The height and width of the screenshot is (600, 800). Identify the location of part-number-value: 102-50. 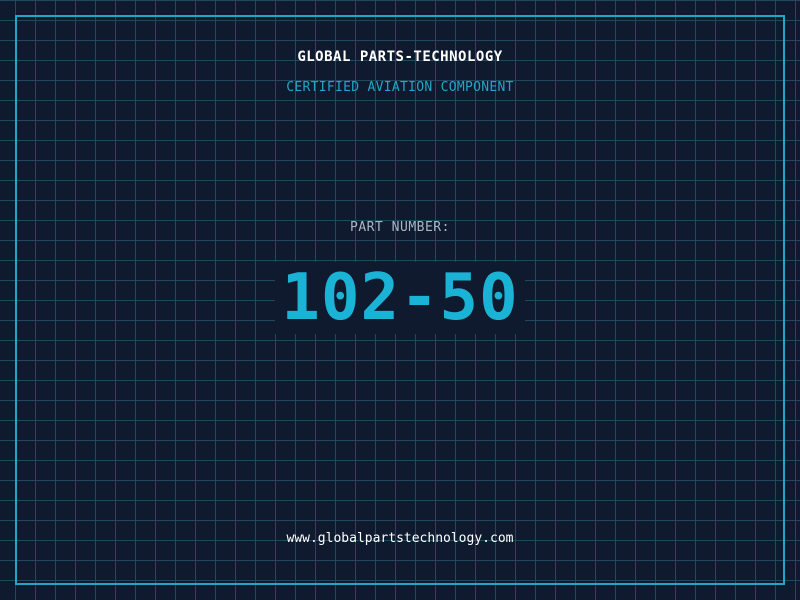
(400, 298).